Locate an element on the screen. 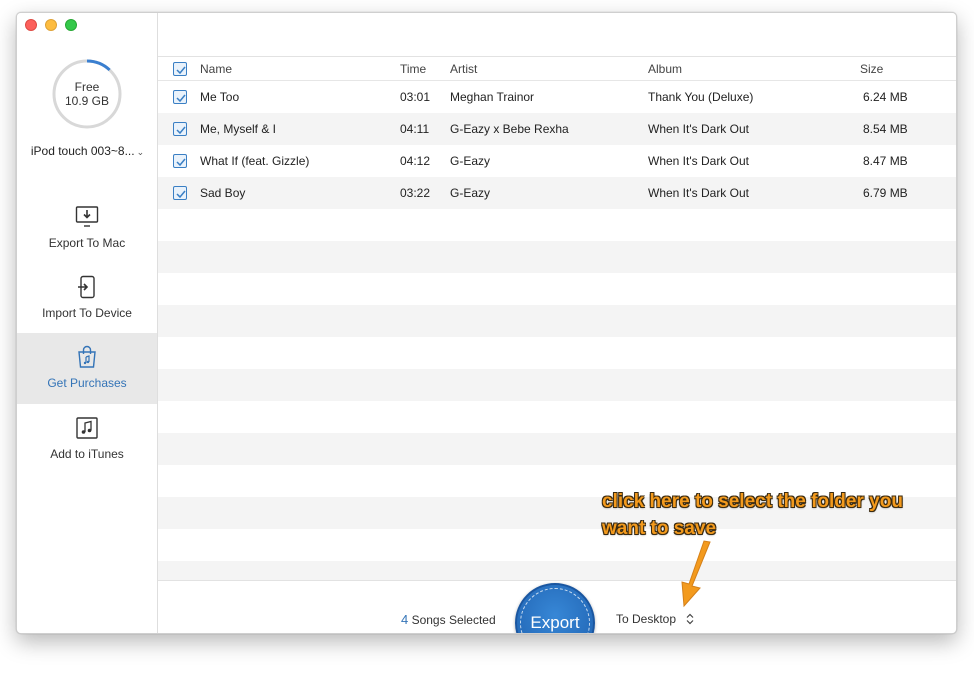 The height and width of the screenshot is (681, 974). footer-bar: 4 Songs Selected Export To Desktop is located at coordinates (557, 606).